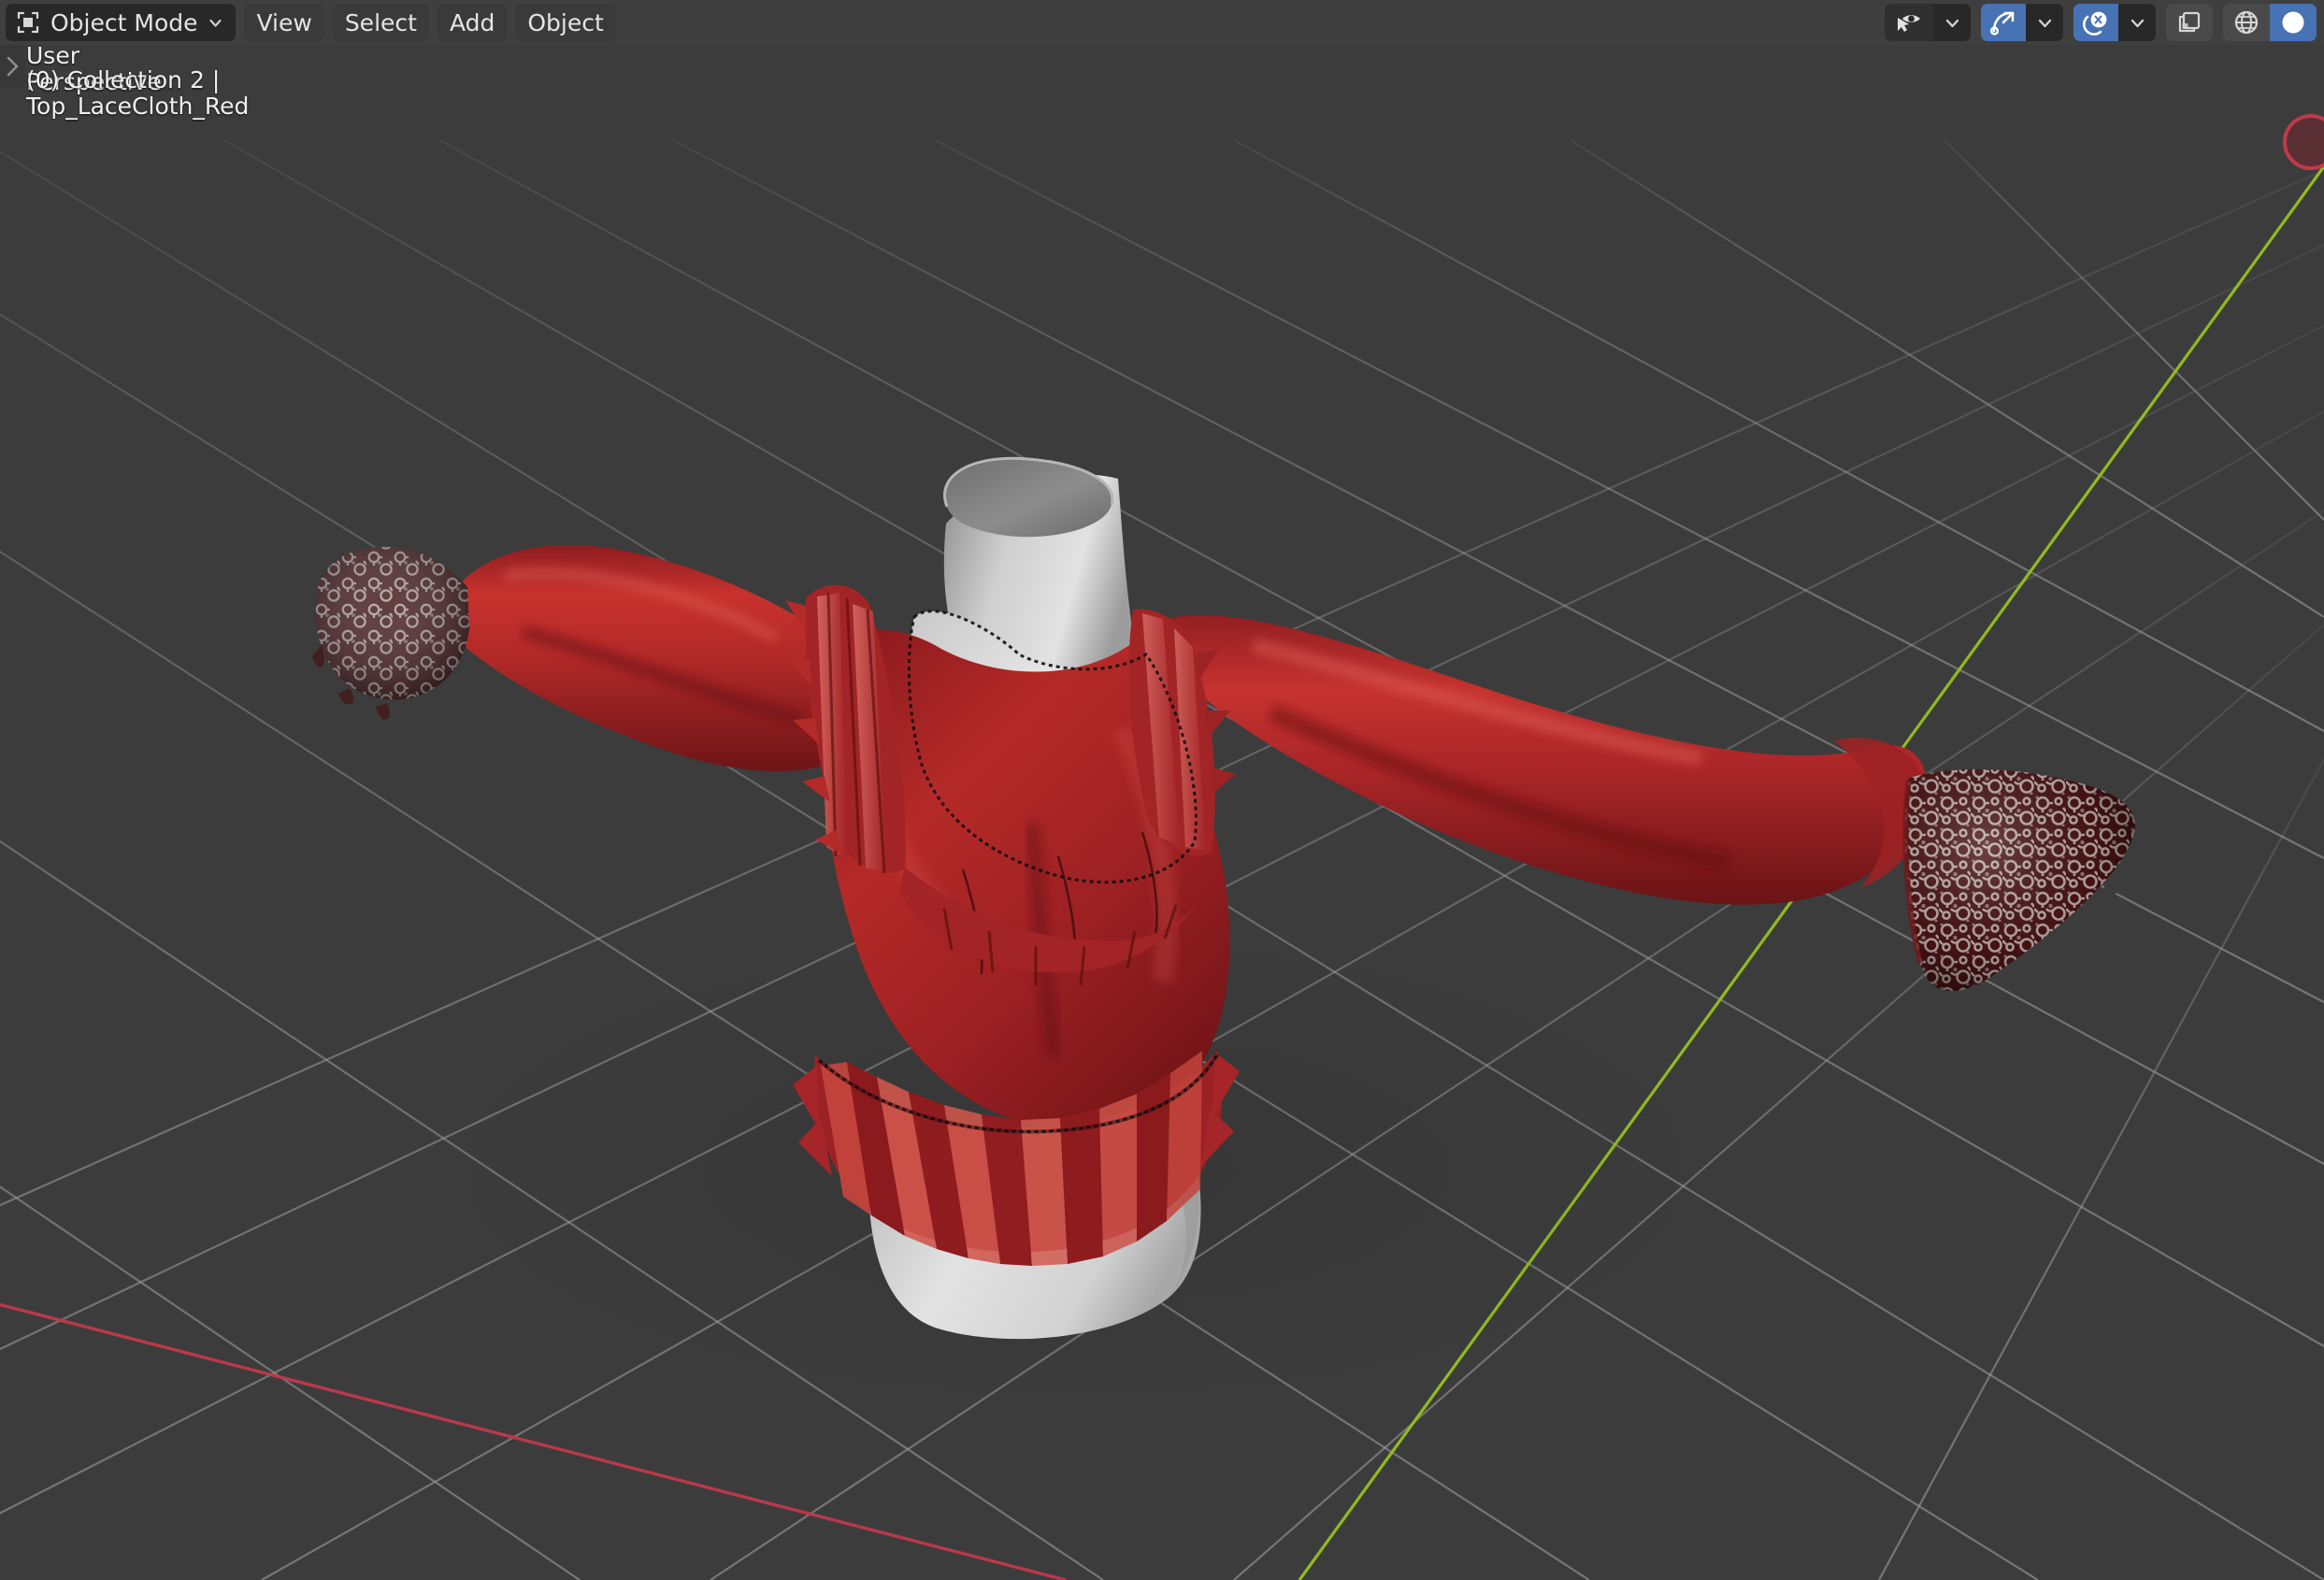 The width and height of the screenshot is (2324, 1580). Describe the element at coordinates (1544, 759) in the screenshot. I see `garment-sleeve-right` at that location.